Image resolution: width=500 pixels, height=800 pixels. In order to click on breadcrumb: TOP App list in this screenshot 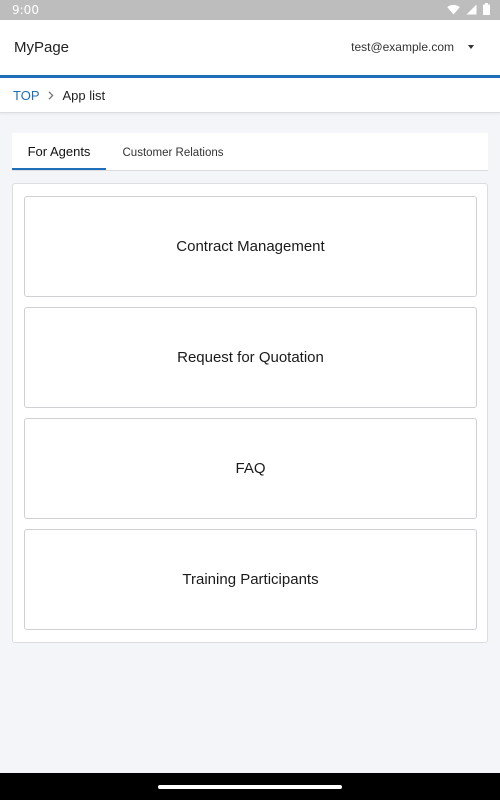, I will do `click(250, 95)`.